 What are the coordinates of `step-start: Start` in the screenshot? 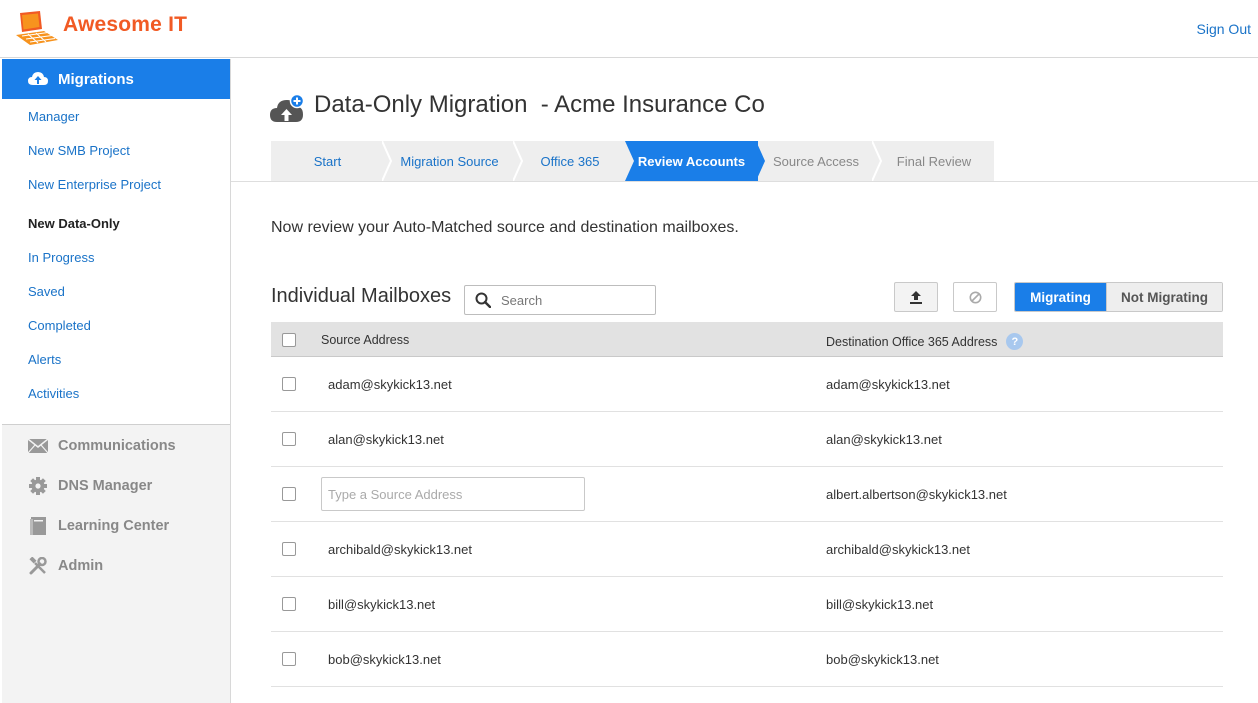 It's located at (331, 161).